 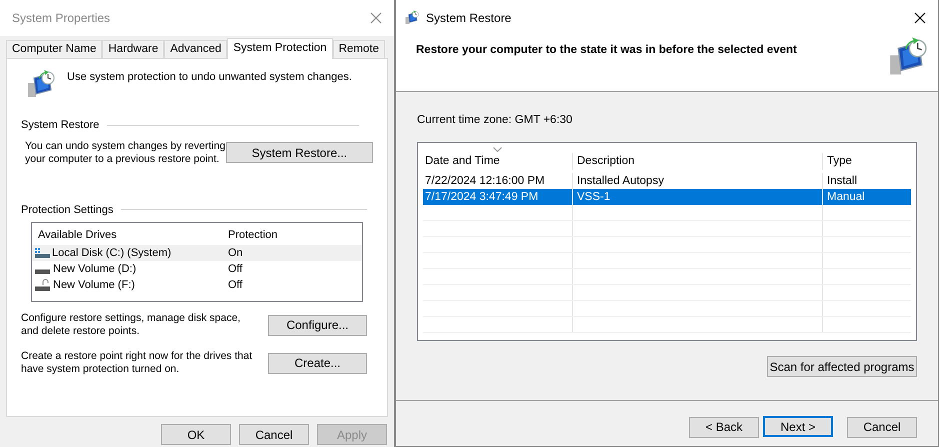 I want to click on description-text: Create a restore point right now for the drives that have system protection turned on., so click(x=137, y=363).